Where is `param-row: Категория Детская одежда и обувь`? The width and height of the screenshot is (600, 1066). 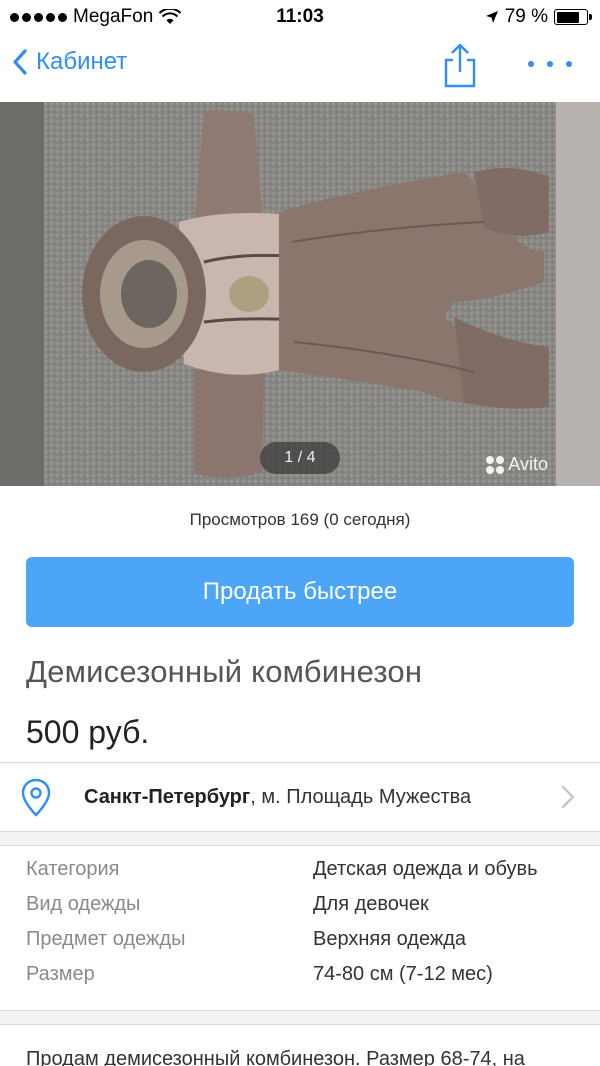
param-row: Категория Детская одежда и обувь is located at coordinates (300, 875).